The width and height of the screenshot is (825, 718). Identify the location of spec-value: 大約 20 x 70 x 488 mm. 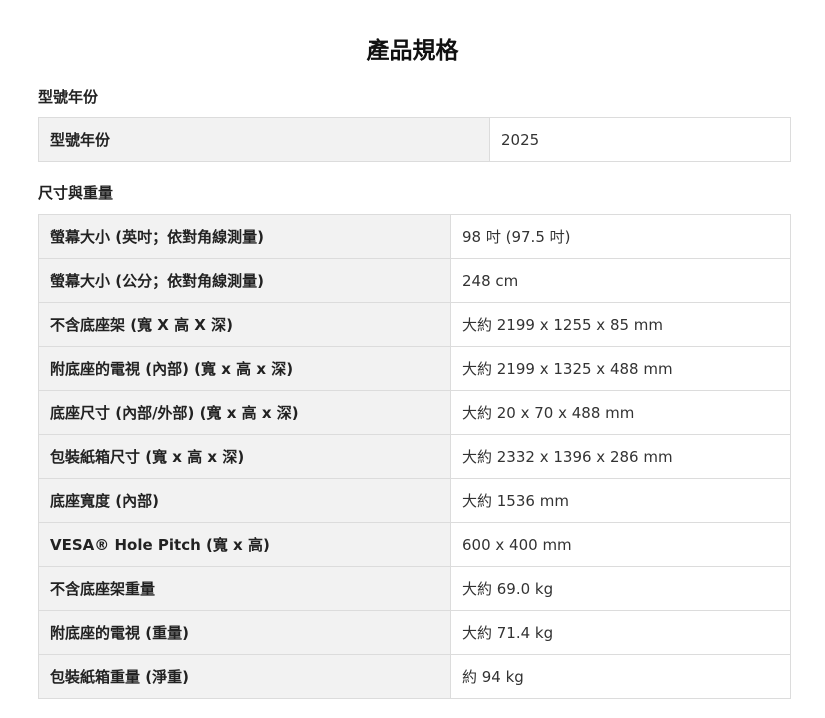
(620, 412).